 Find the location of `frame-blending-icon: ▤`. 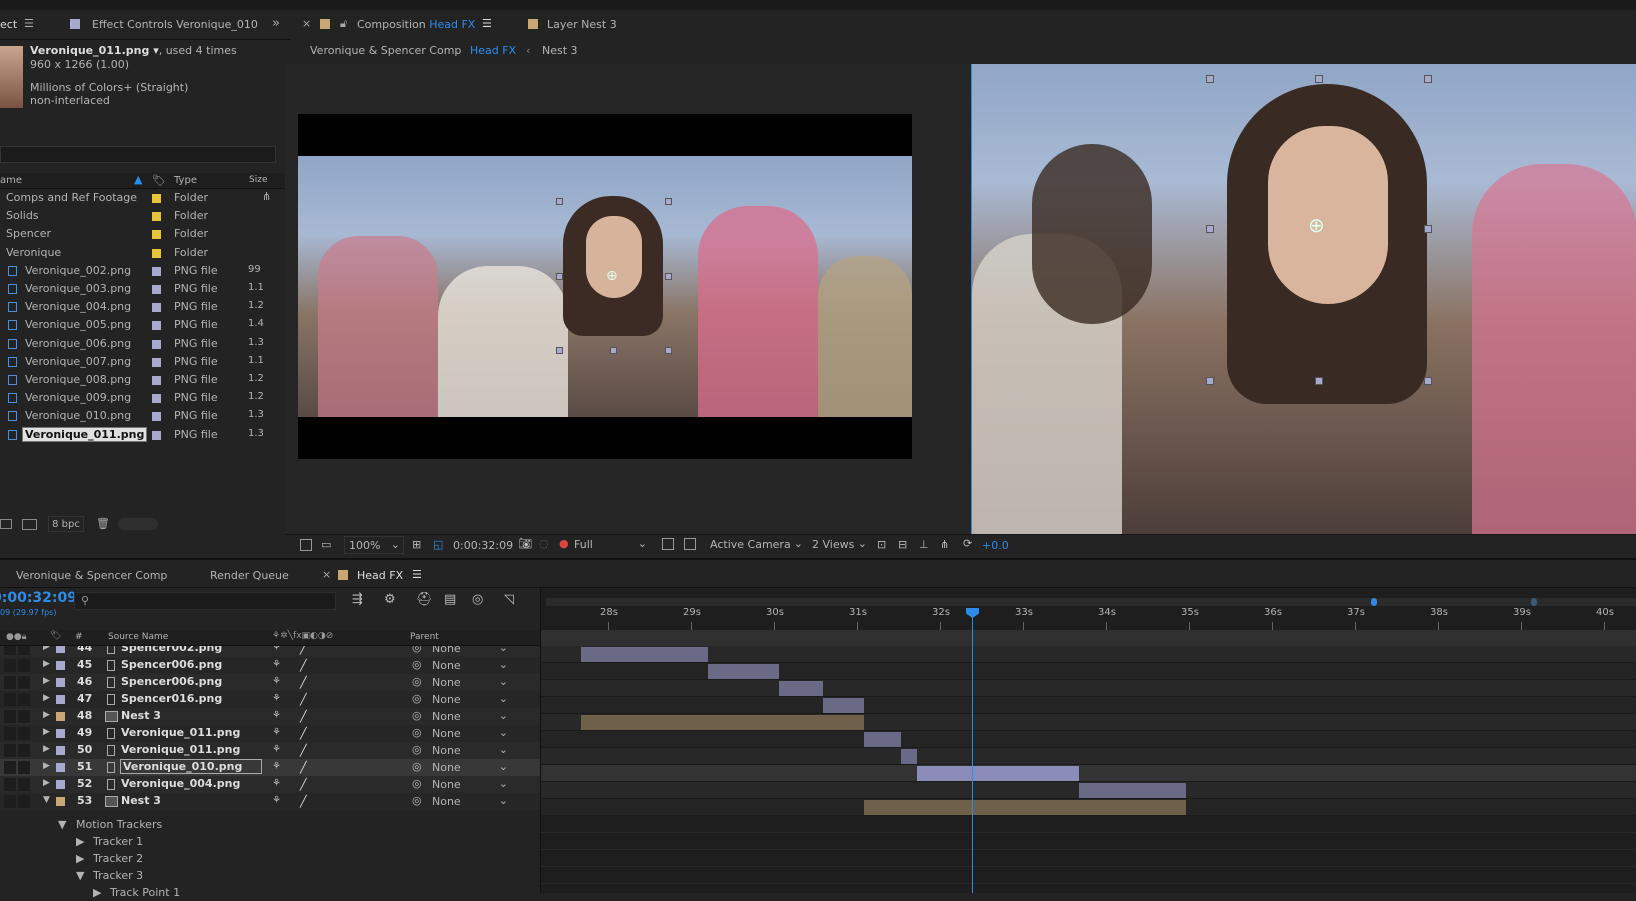

frame-blending-icon: ▤ is located at coordinates (450, 599).